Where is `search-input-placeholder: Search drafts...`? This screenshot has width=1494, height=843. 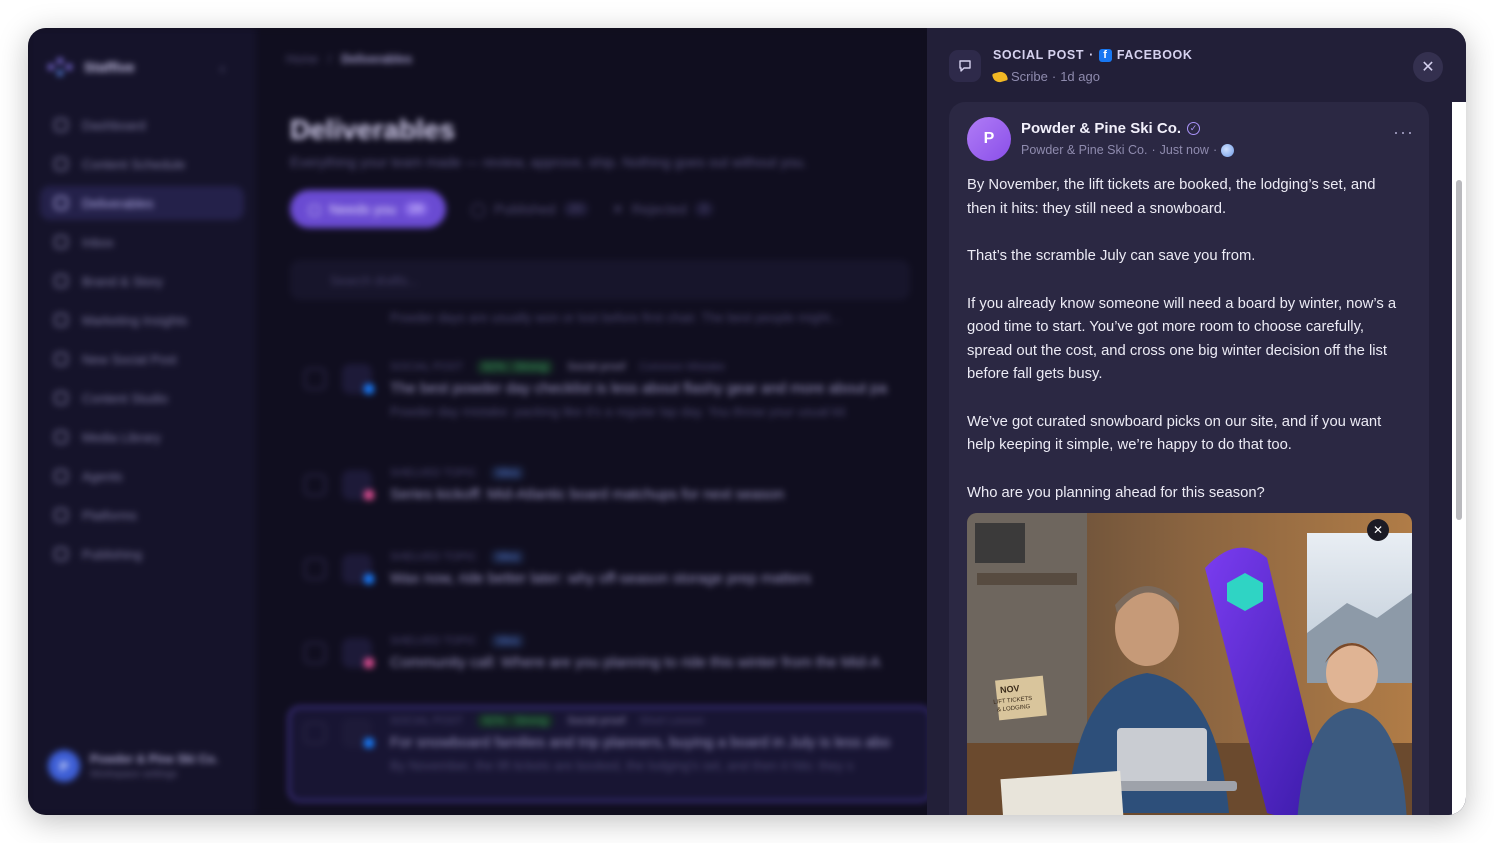 search-input-placeholder: Search drafts... is located at coordinates (374, 280).